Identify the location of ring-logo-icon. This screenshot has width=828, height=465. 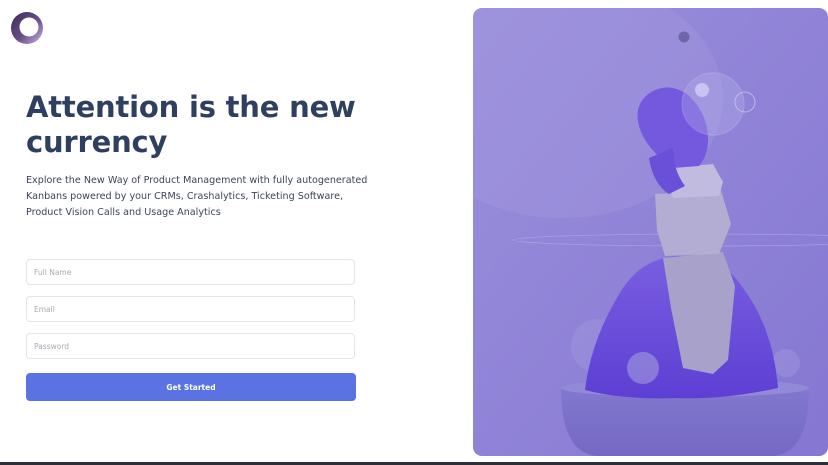
(27, 28).